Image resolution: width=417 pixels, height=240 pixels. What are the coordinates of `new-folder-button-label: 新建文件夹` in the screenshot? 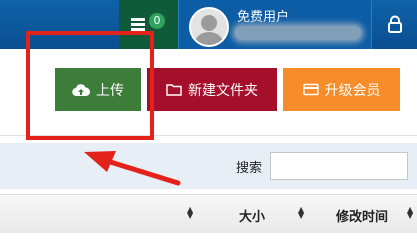 It's located at (223, 90).